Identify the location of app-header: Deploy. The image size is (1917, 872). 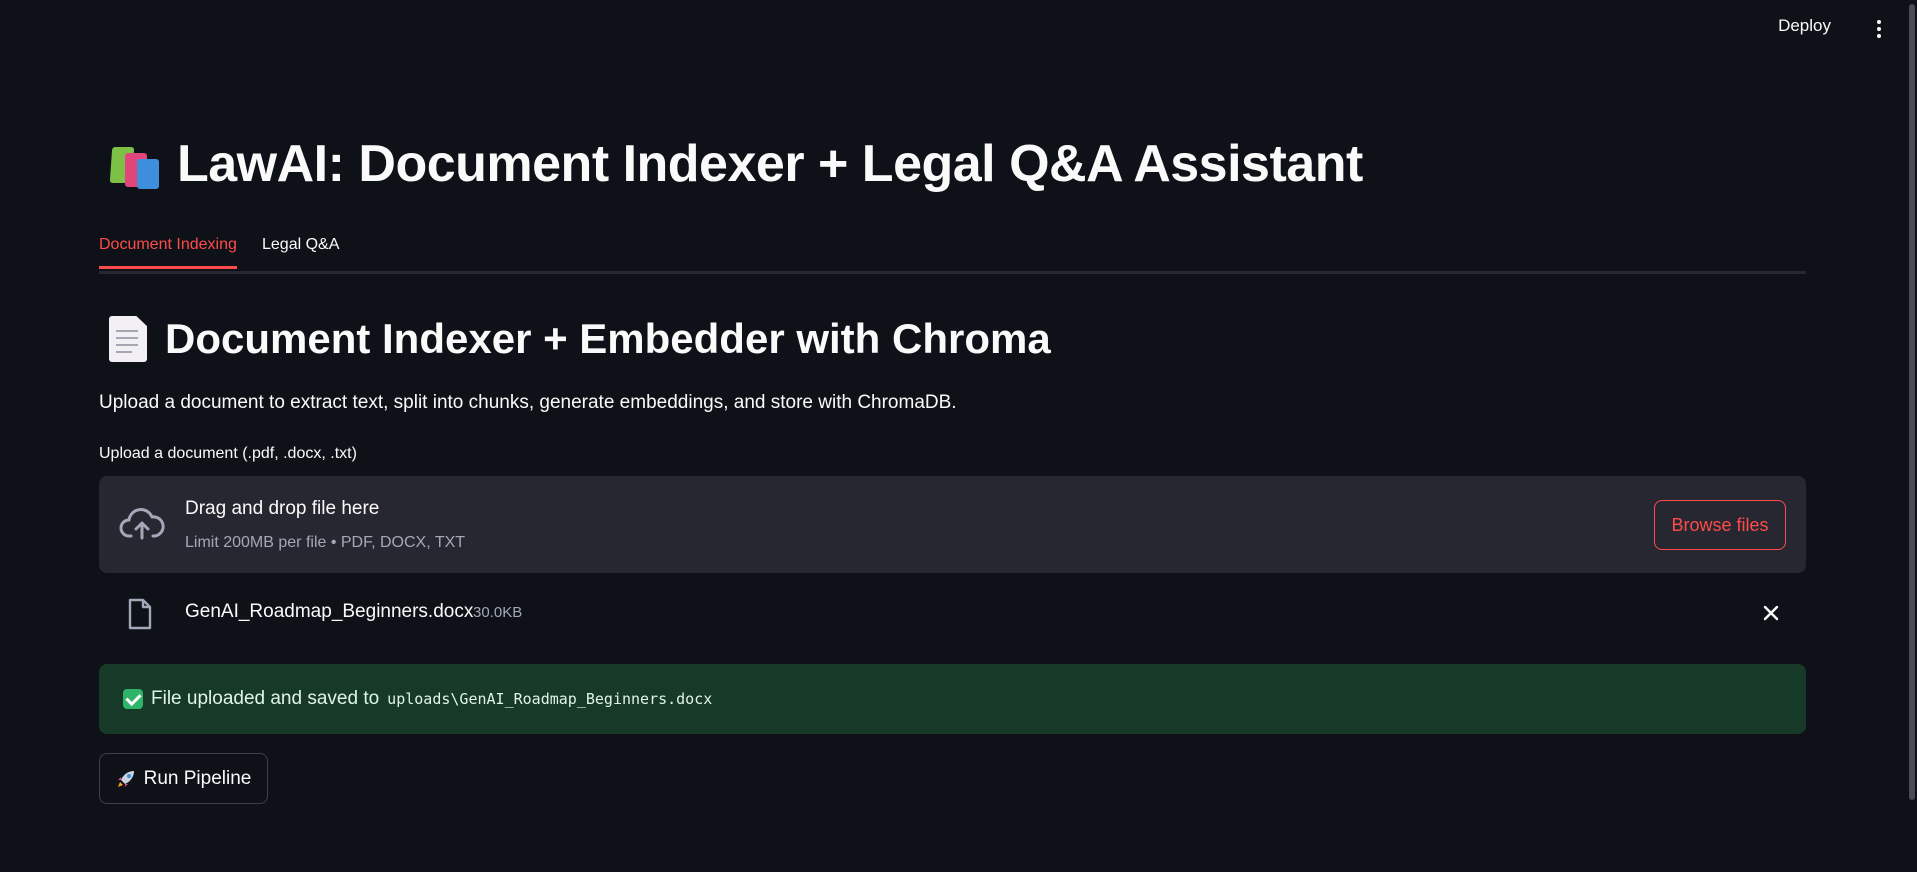
(958, 29).